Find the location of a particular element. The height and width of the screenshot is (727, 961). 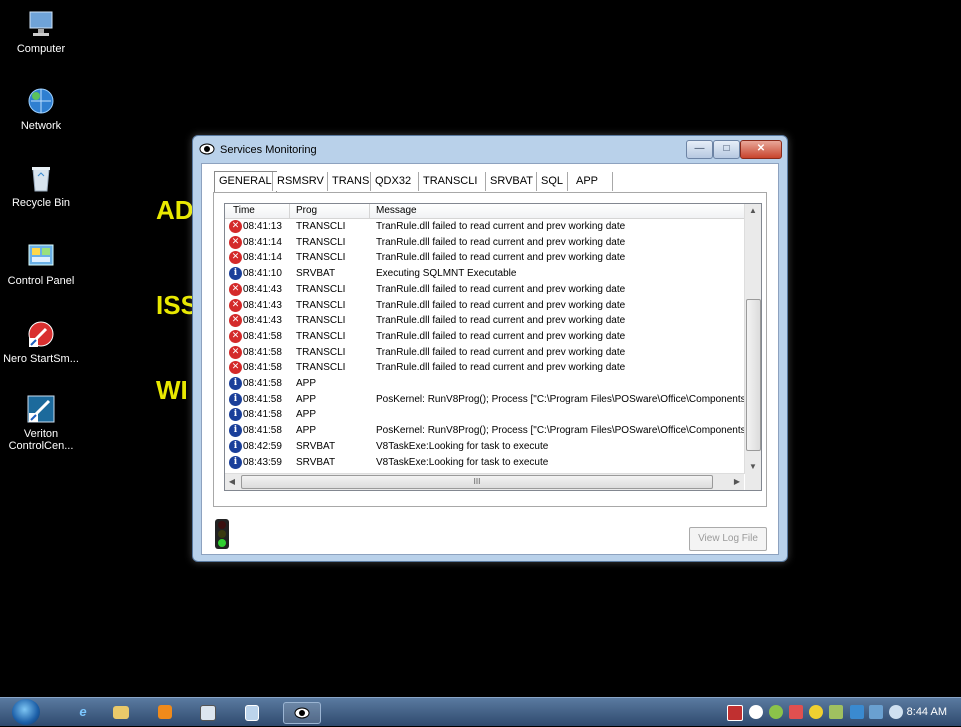

vertical-scrollbar: ▲ ▼ is located at coordinates (752, 339).